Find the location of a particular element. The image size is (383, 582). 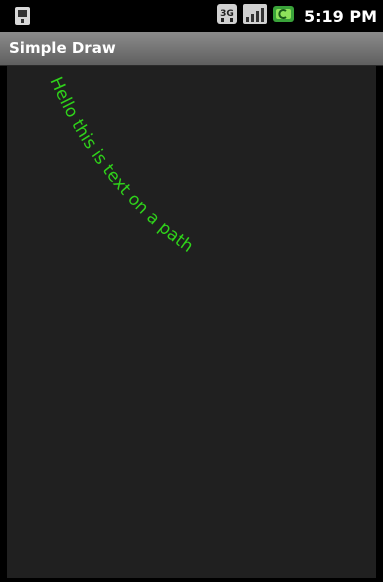

screen-edge-left is located at coordinates (3, 322).